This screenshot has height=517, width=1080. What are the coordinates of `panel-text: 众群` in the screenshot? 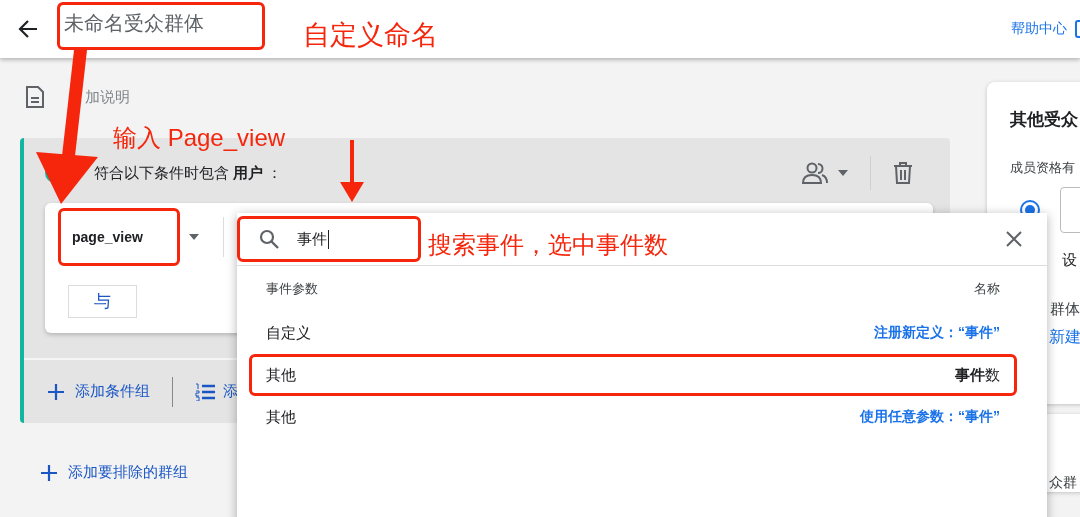 It's located at (1063, 482).